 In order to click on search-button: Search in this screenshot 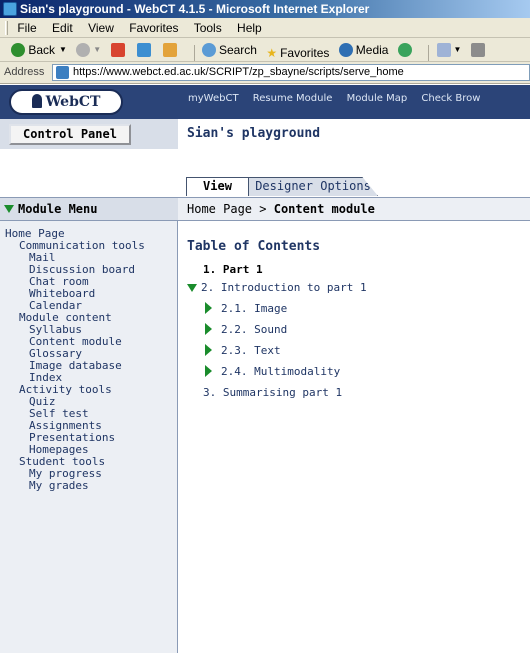, I will do `click(229, 49)`.